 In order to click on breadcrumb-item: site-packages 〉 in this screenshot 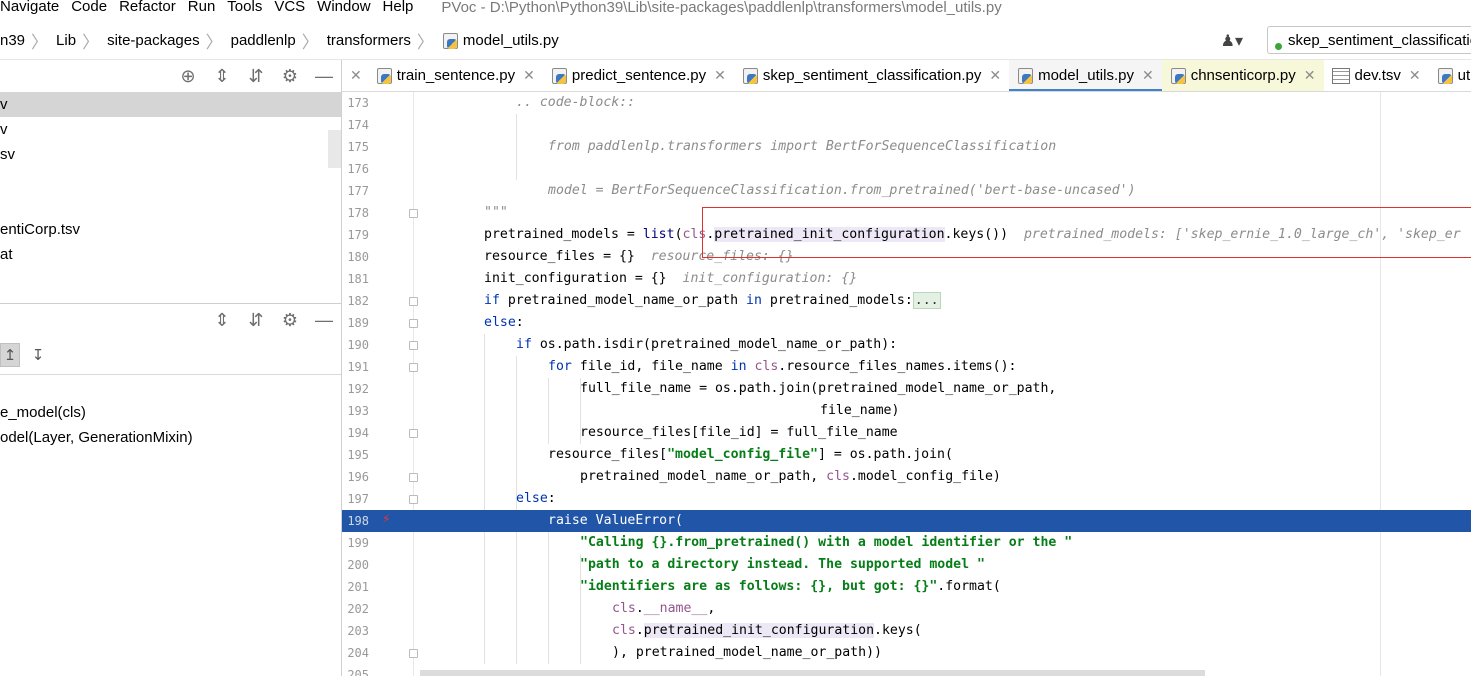, I will do `click(169, 40)`.